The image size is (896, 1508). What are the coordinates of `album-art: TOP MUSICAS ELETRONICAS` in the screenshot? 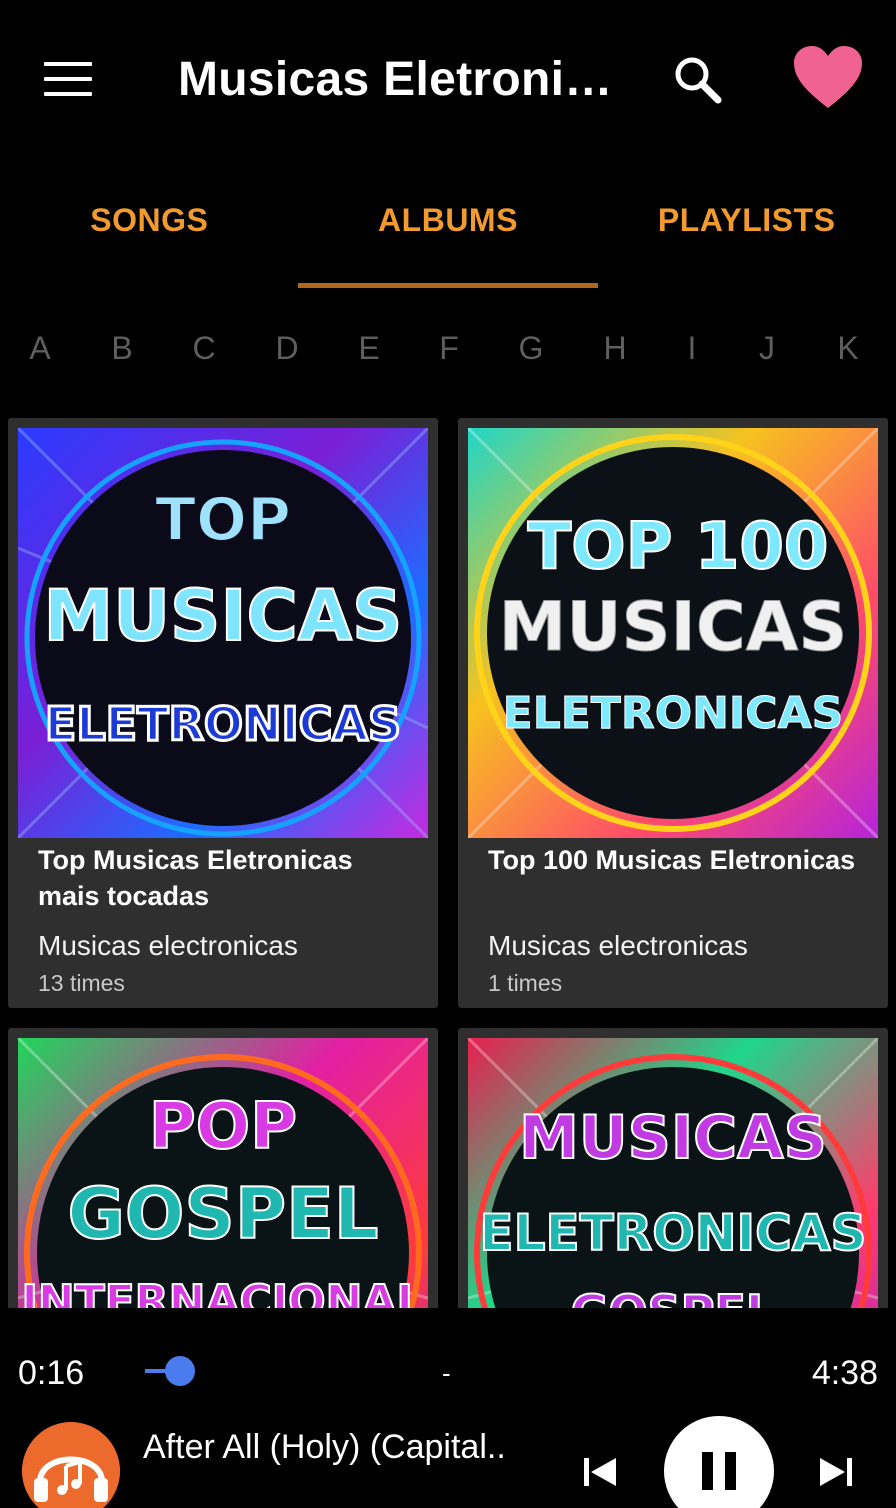 It's located at (223, 633).